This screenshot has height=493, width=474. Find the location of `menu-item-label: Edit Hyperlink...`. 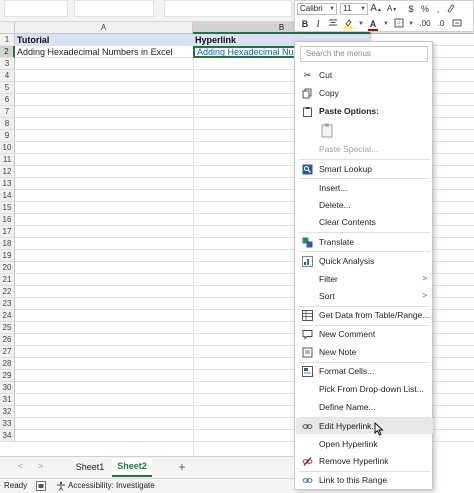

menu-item-label: Edit Hyperlink... is located at coordinates (349, 426).